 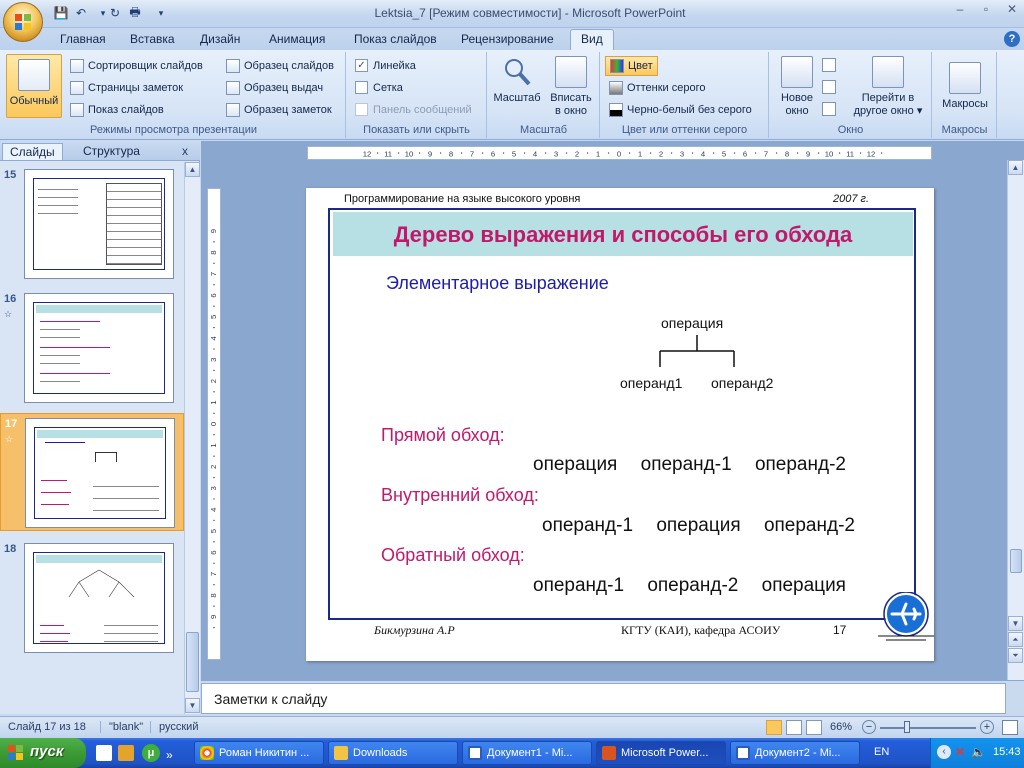 What do you see at coordinates (1015, 420) in the screenshot?
I see `slide-scrollbar: ▲ ▼ ⏶ ⏷` at bounding box center [1015, 420].